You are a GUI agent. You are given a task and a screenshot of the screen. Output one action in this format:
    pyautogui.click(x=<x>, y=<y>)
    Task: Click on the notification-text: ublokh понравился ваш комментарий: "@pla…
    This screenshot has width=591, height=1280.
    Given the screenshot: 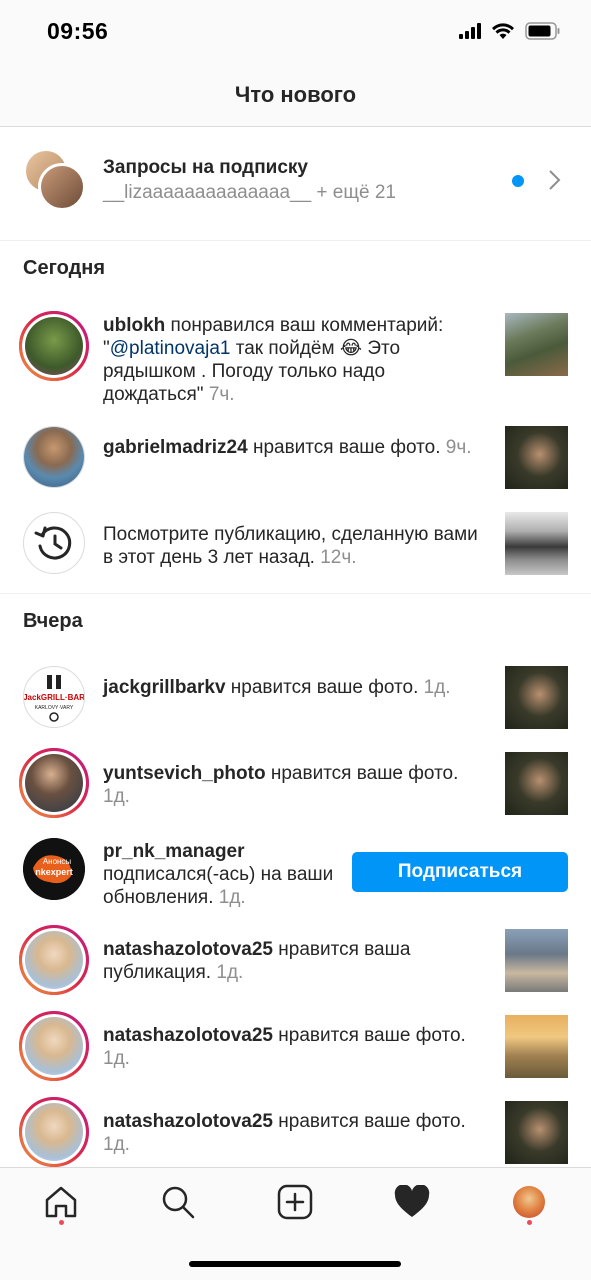 What is the action you would take?
    pyautogui.click(x=273, y=360)
    